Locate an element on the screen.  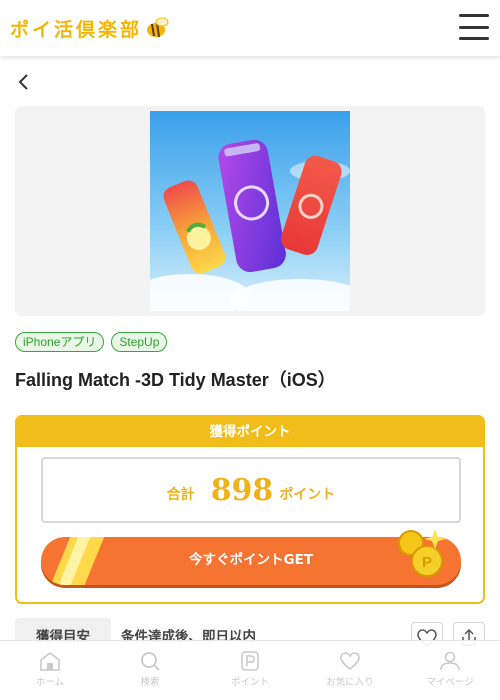
back-icon is located at coordinates (24, 82).